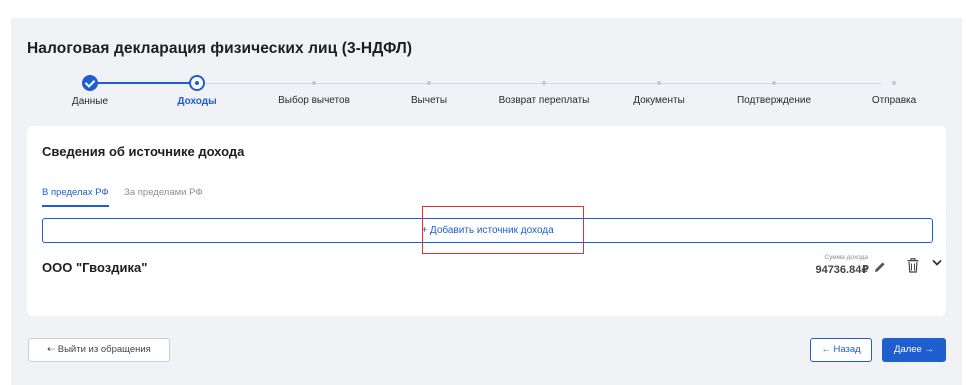  What do you see at coordinates (90, 83) in the screenshot?
I see `check-icon` at bounding box center [90, 83].